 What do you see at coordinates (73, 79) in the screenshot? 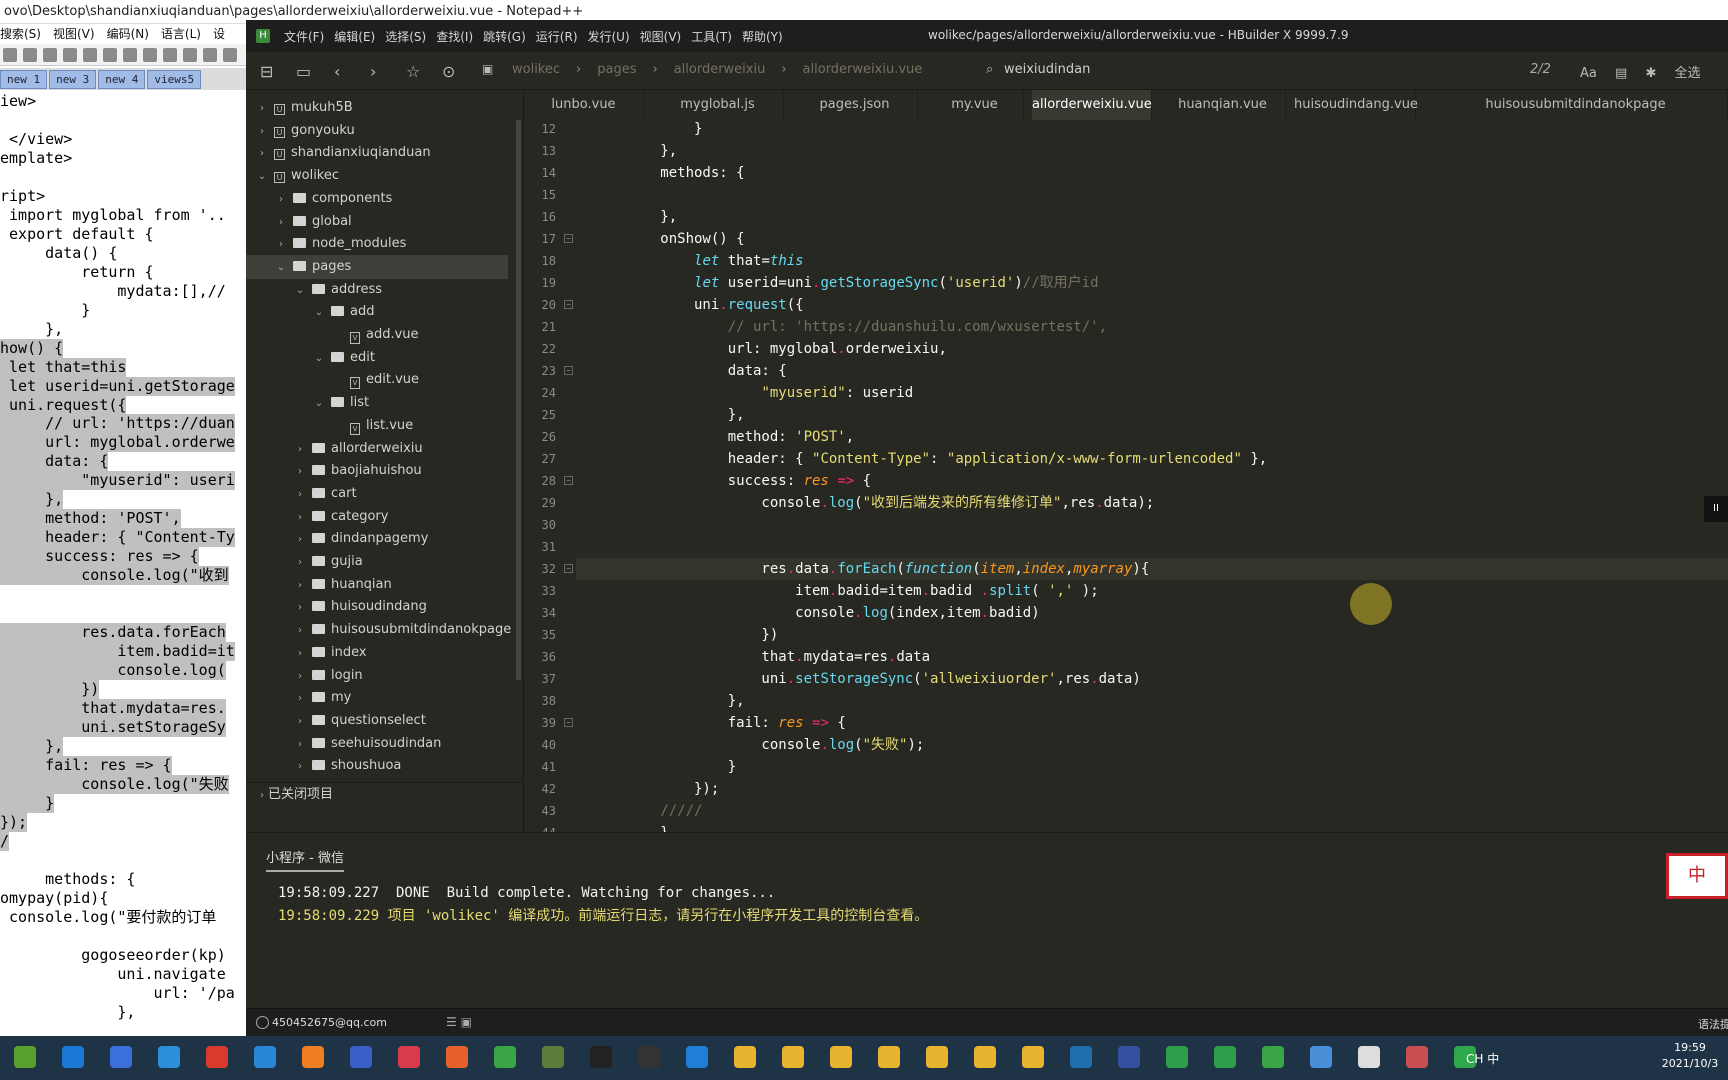
I see `npp-tab: new 3` at bounding box center [73, 79].